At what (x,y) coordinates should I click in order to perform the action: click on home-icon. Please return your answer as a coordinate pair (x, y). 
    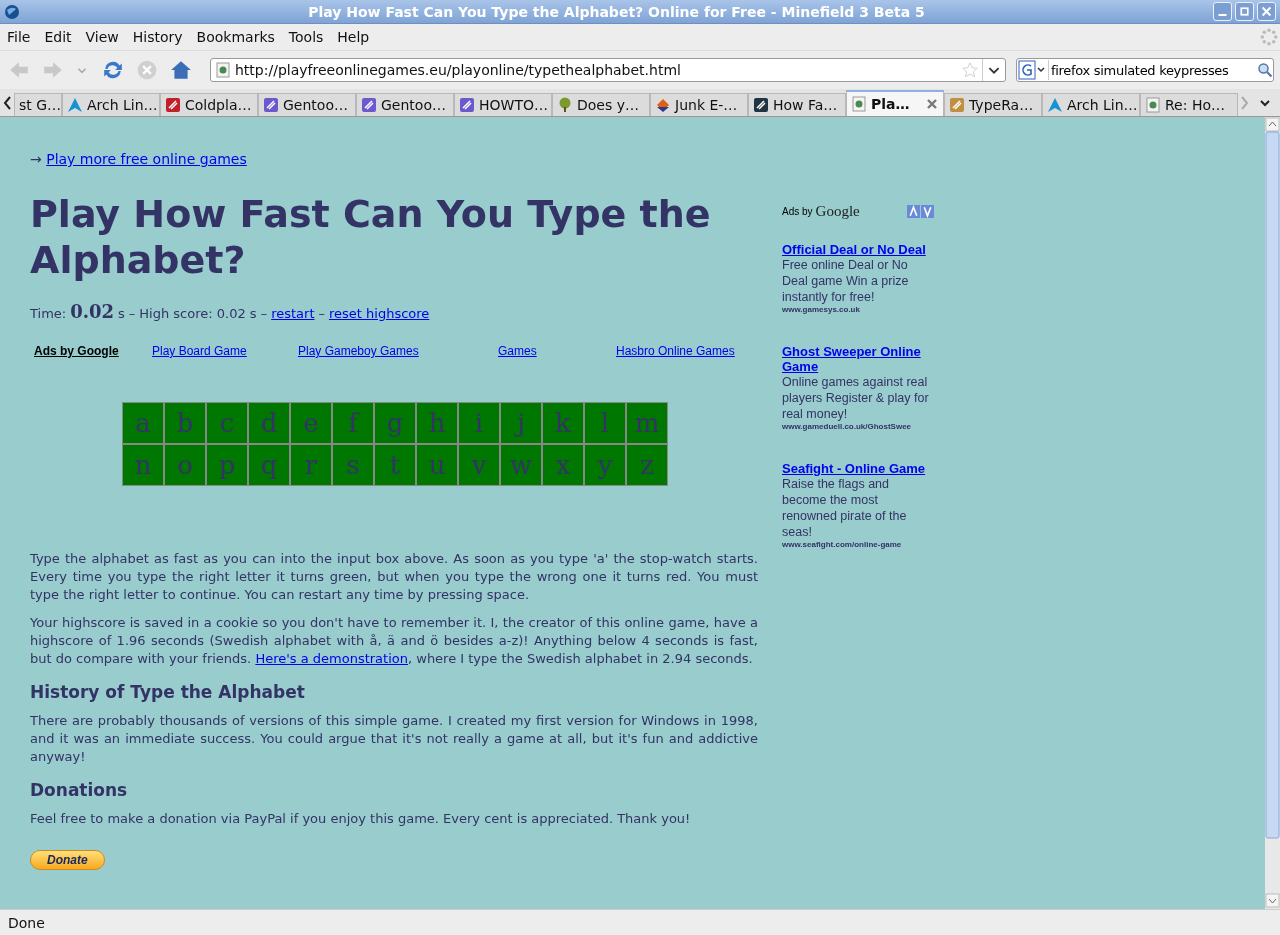
    Looking at the image, I should click on (181, 70).